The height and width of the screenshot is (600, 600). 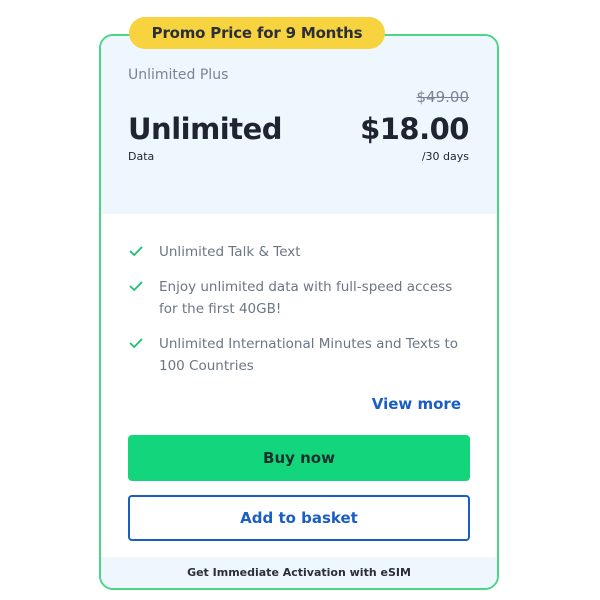 What do you see at coordinates (141, 156) in the screenshot?
I see `plan-subtitle: Data` at bounding box center [141, 156].